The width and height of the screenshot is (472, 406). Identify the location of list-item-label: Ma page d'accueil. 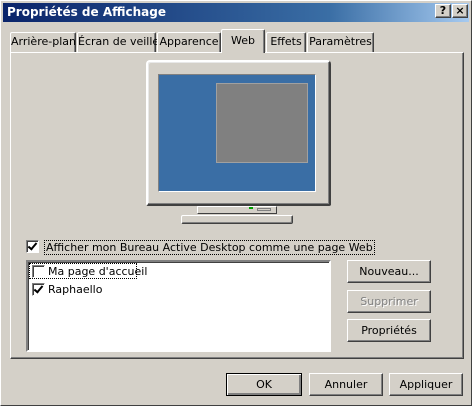
(97, 271).